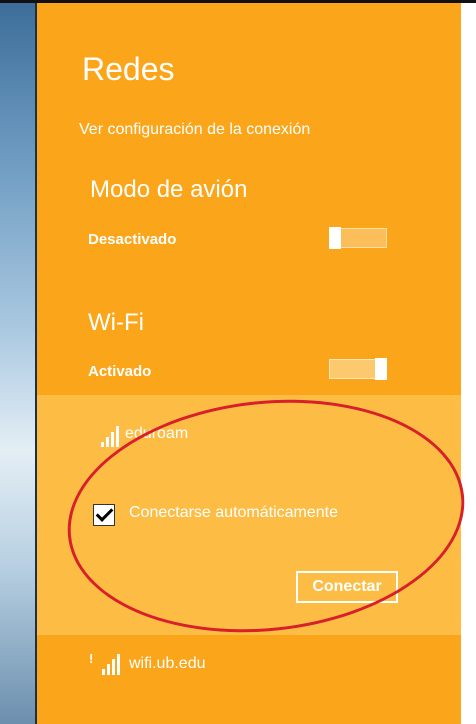 The width and height of the screenshot is (476, 724). Describe the element at coordinates (120, 371) in the screenshot. I see `wifi-state: Activado` at that location.